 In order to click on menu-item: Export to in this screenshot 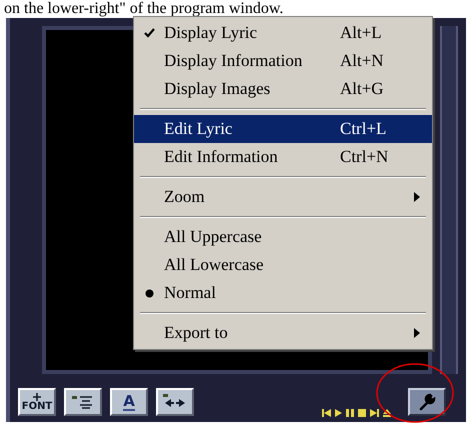, I will do `click(283, 333)`.